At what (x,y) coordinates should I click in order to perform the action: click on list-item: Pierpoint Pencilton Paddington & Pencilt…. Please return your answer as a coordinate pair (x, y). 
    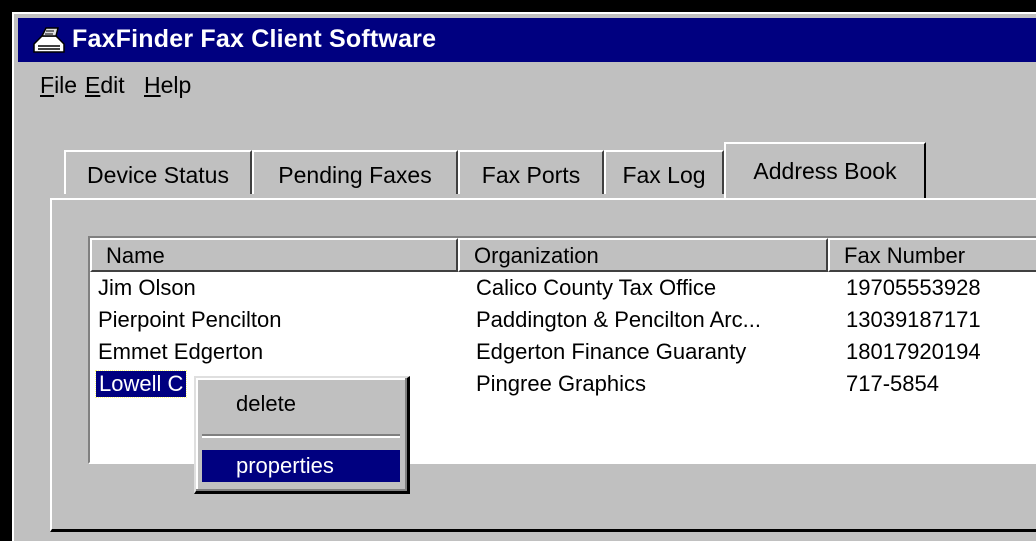
    Looking at the image, I should click on (563, 322).